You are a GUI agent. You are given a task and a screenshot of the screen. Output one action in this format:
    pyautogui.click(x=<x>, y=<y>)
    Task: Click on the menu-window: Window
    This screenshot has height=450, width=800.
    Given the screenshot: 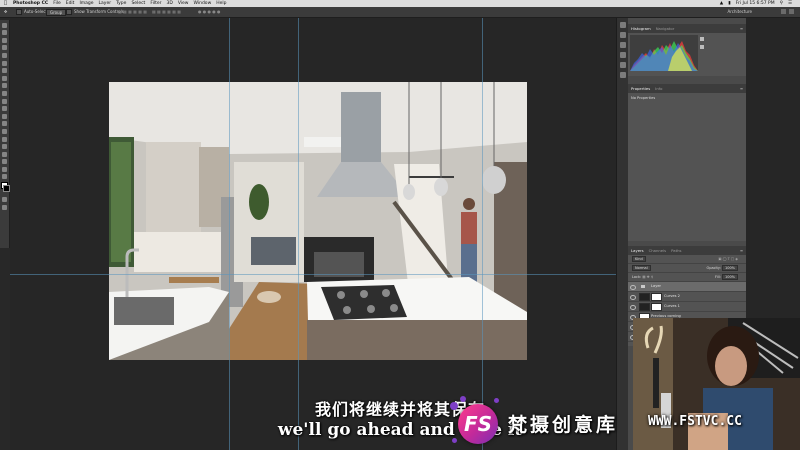 What is the action you would take?
    pyautogui.click(x=203, y=3)
    